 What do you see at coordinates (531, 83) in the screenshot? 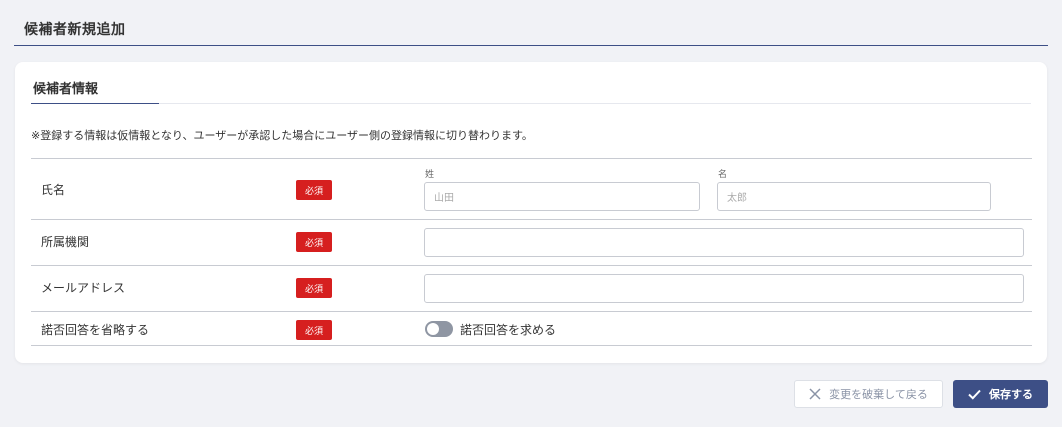
I see `section-header: 候補者情報` at bounding box center [531, 83].